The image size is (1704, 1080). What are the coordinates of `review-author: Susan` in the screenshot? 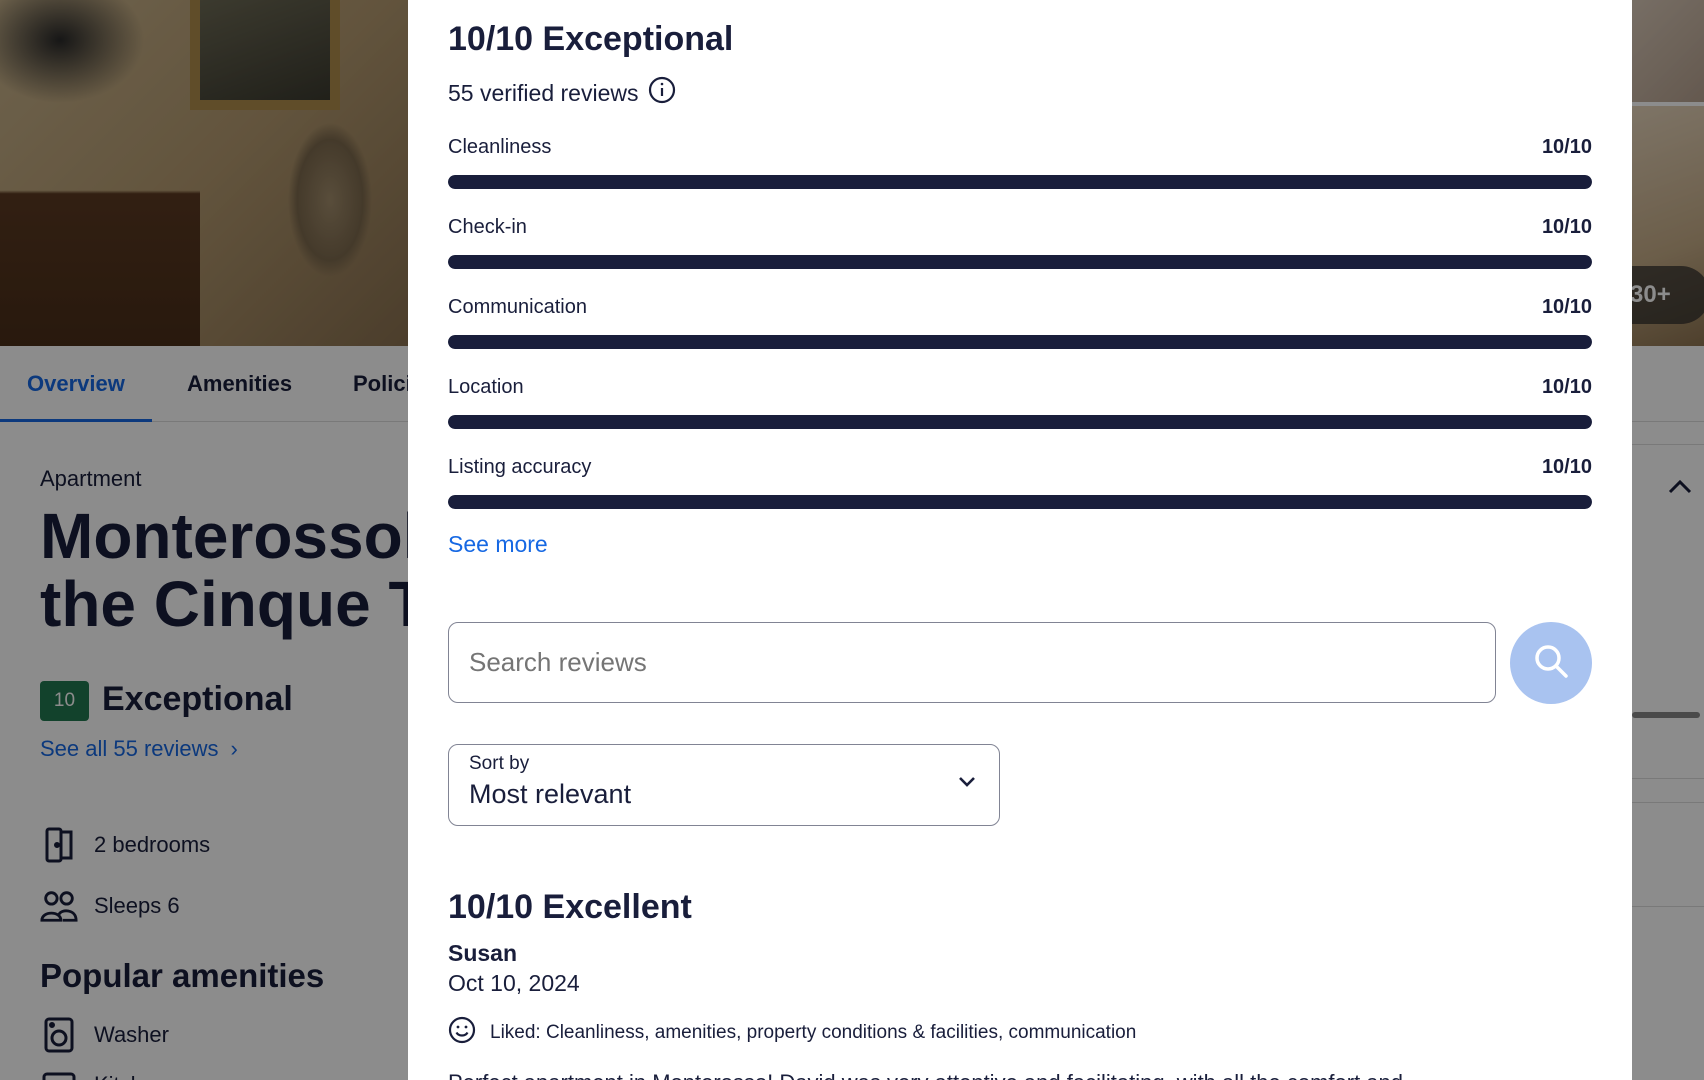 It's located at (483, 953).